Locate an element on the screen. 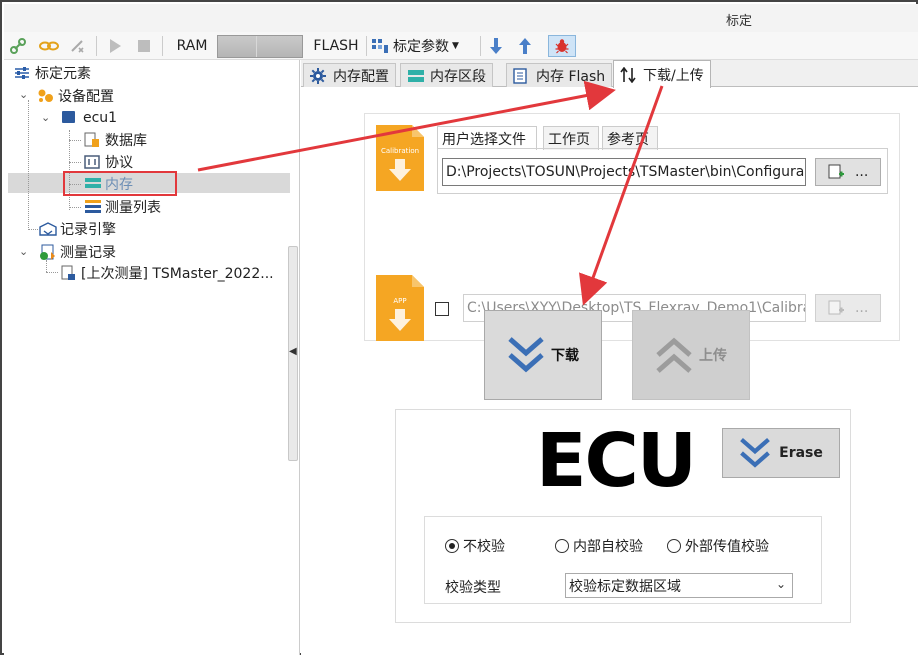 This screenshot has height=655, width=918. tab-work-page: 工作页 is located at coordinates (571, 138).